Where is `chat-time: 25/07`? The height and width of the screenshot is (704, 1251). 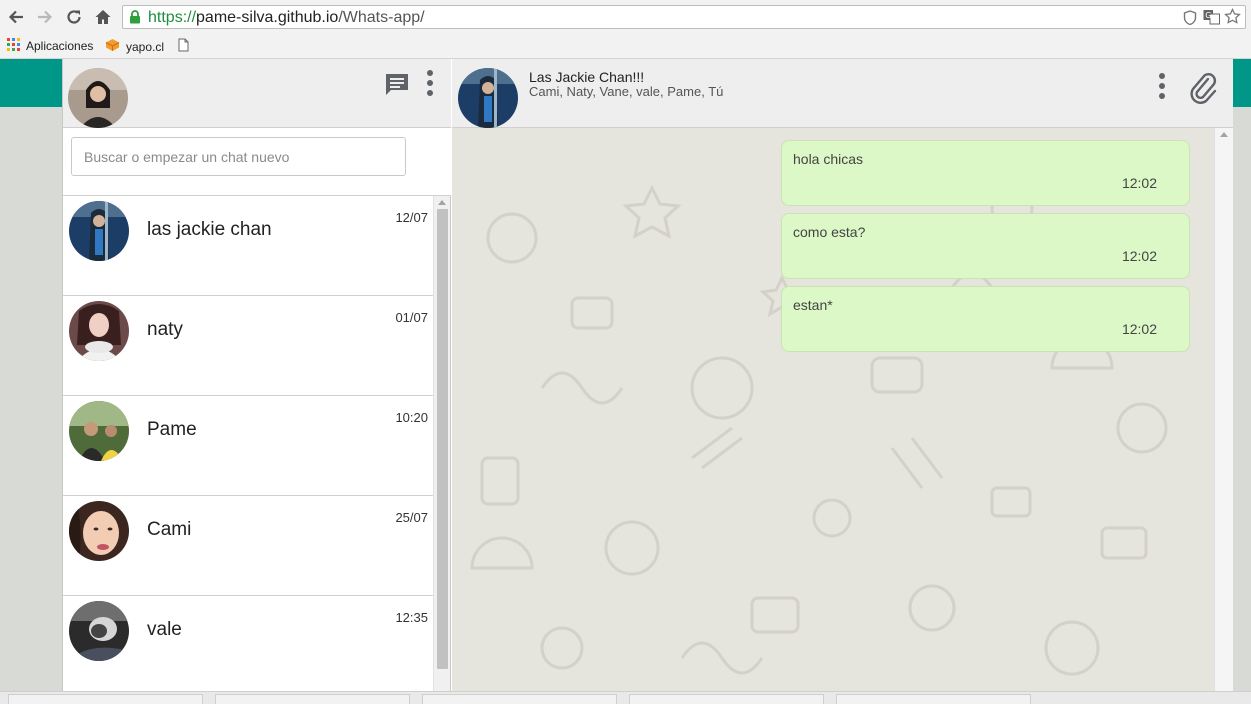
chat-time: 25/07 is located at coordinates (411, 517).